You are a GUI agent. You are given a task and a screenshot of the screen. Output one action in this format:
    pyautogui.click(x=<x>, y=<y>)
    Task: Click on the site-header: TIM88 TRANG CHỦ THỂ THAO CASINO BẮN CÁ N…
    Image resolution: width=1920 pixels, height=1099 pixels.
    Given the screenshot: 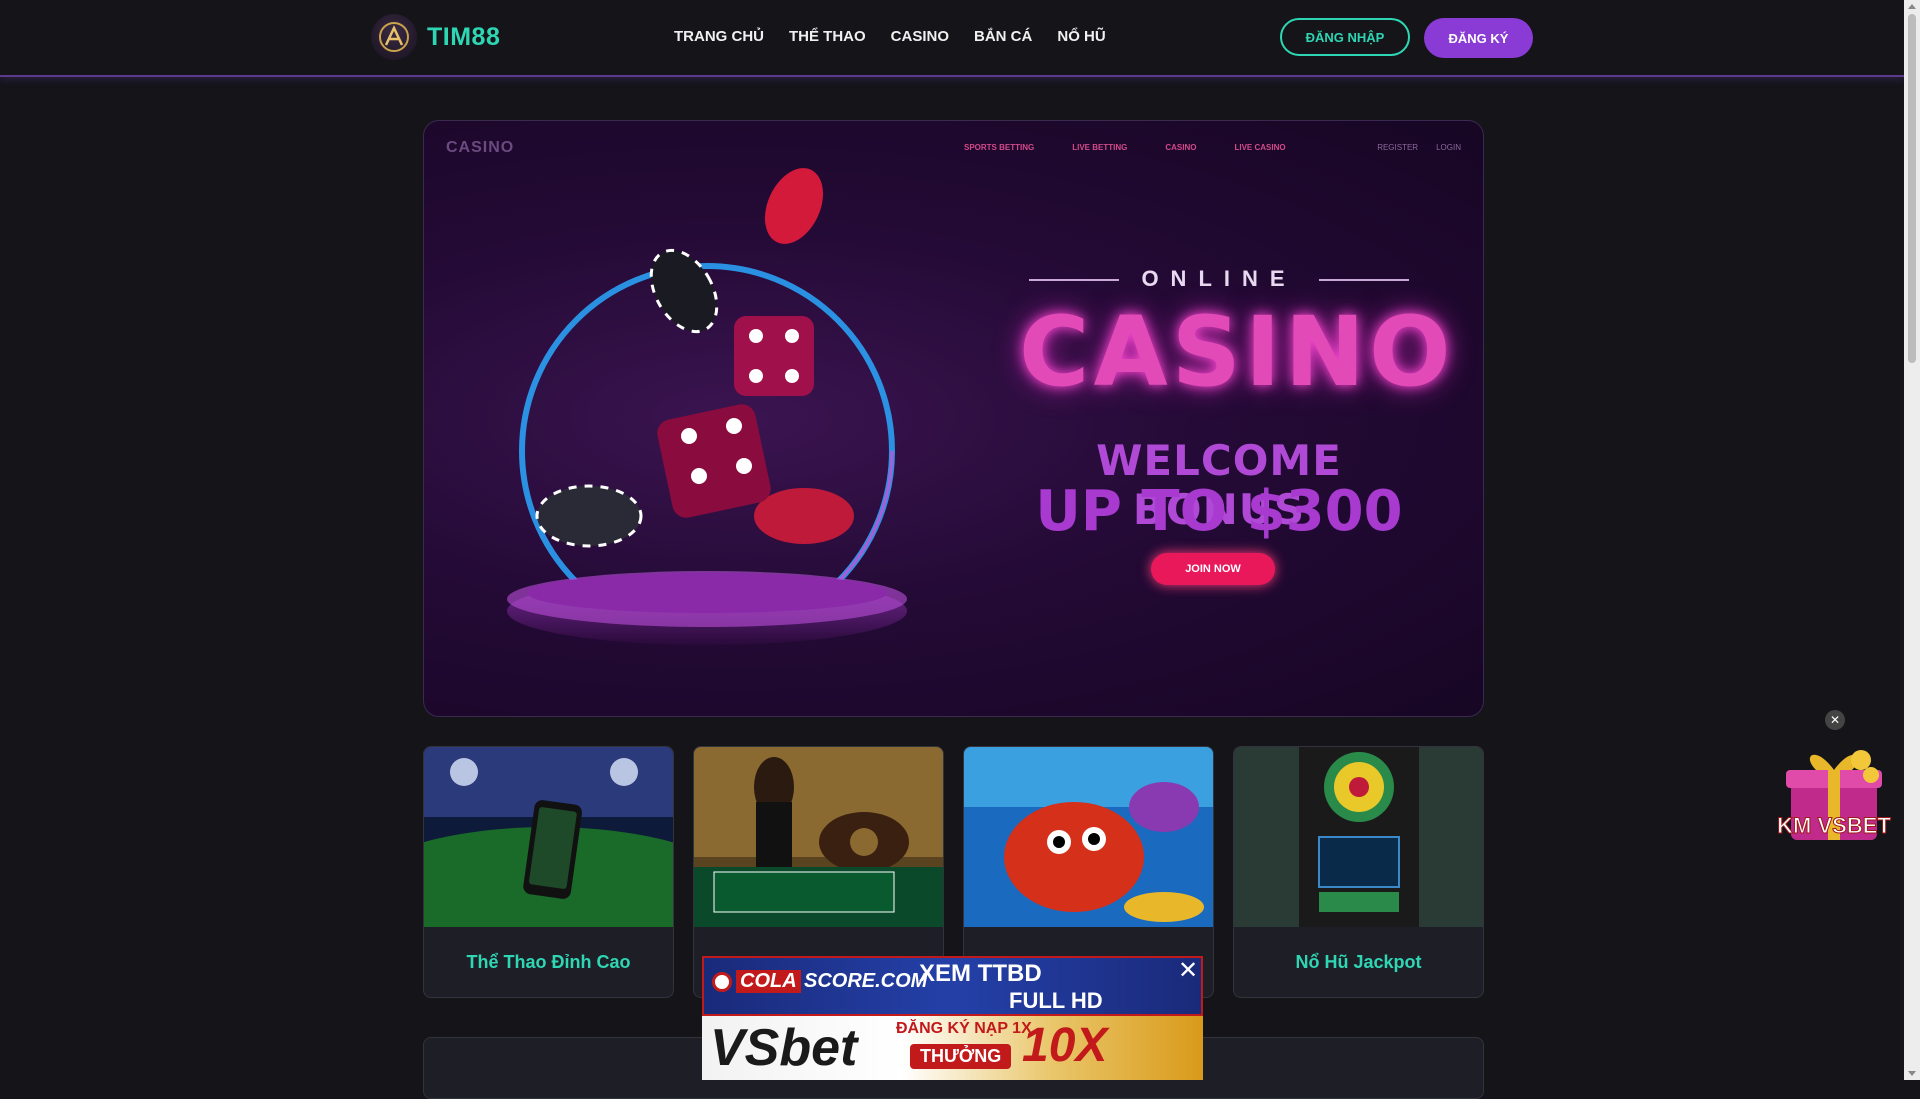 What is the action you would take?
    pyautogui.click(x=952, y=38)
    